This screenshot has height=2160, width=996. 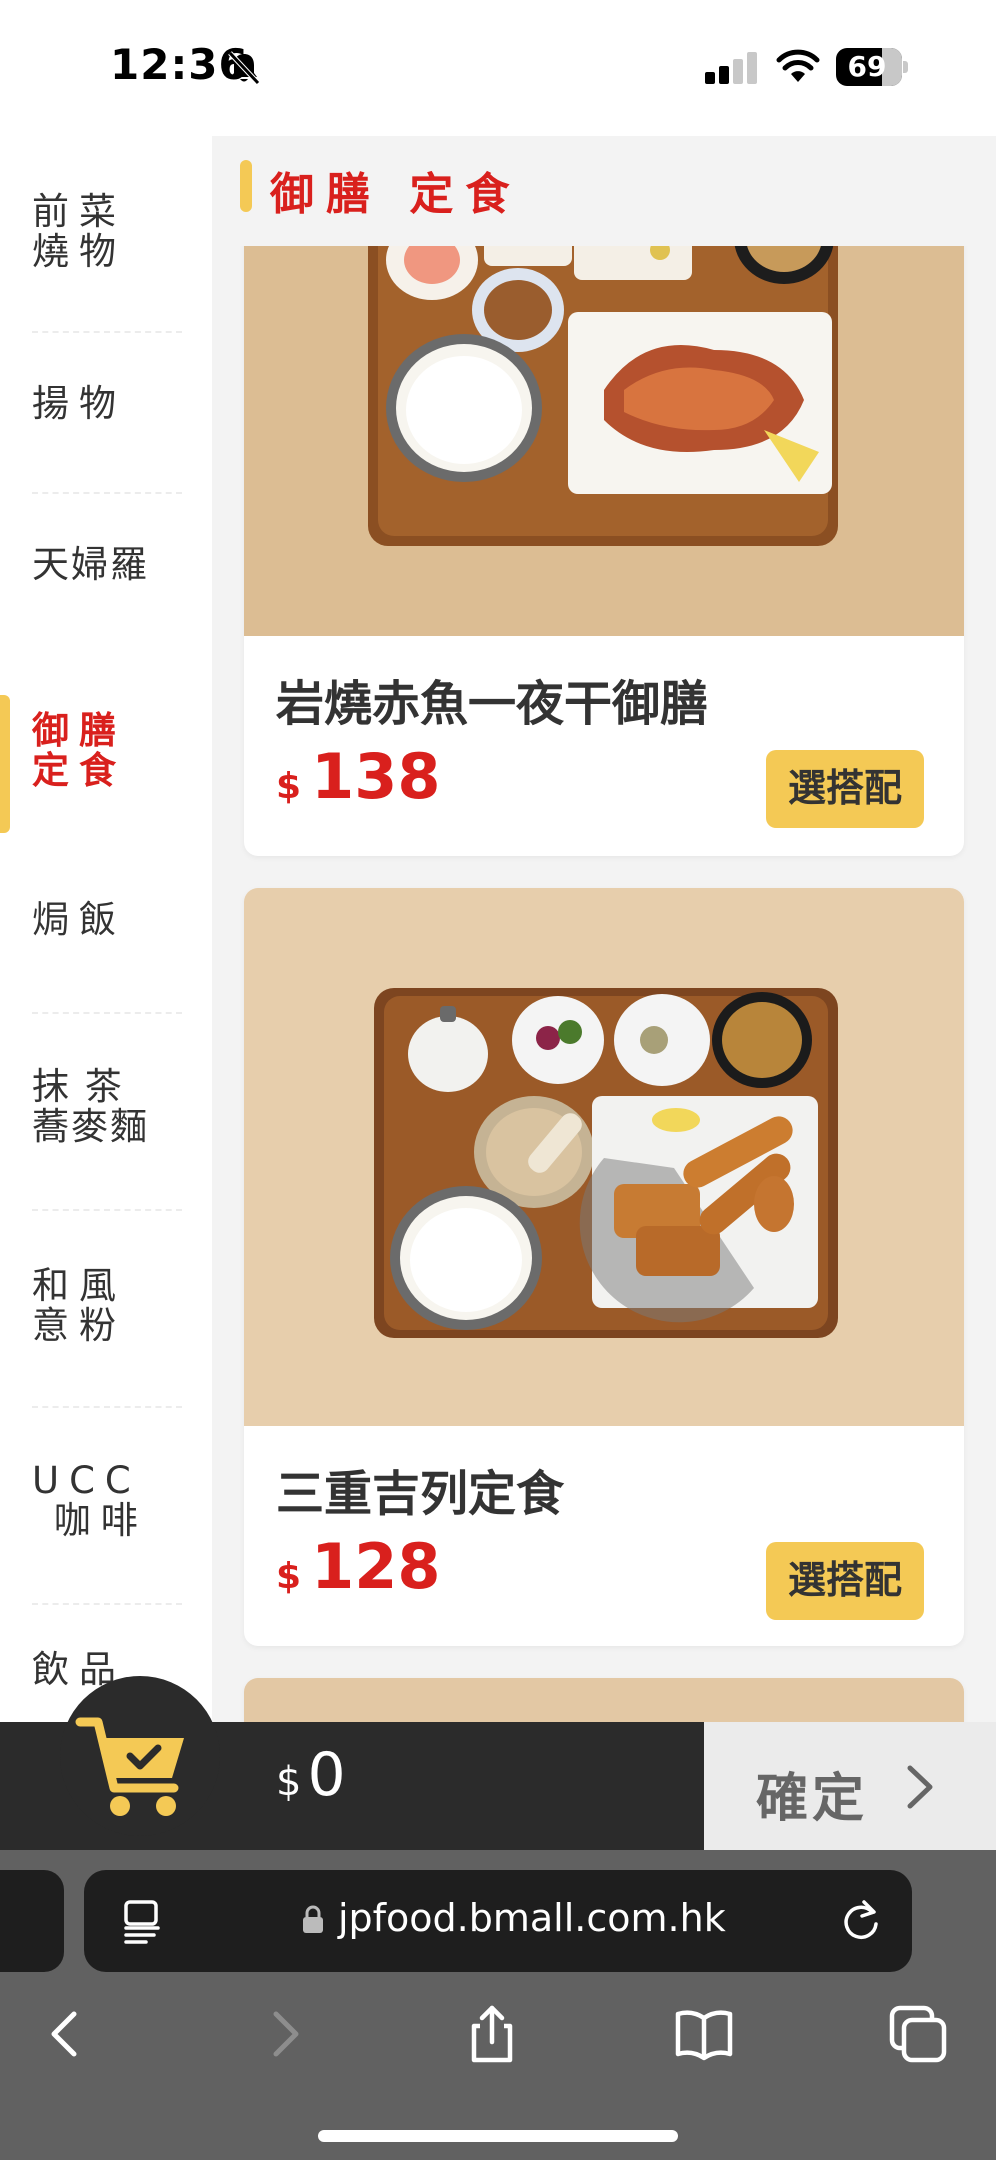 I want to click on cellular-signal-icon, so click(x=731, y=68).